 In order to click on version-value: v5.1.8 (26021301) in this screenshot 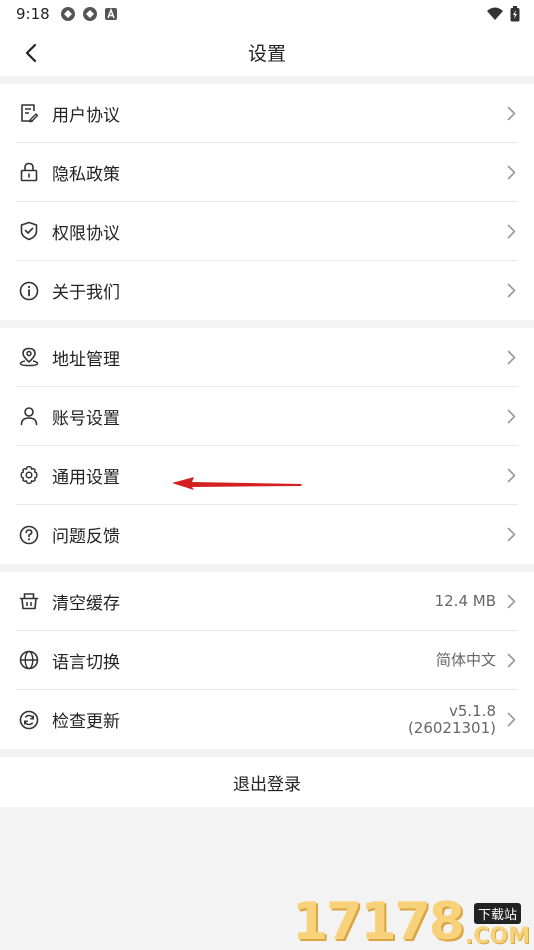, I will do `click(451, 719)`.